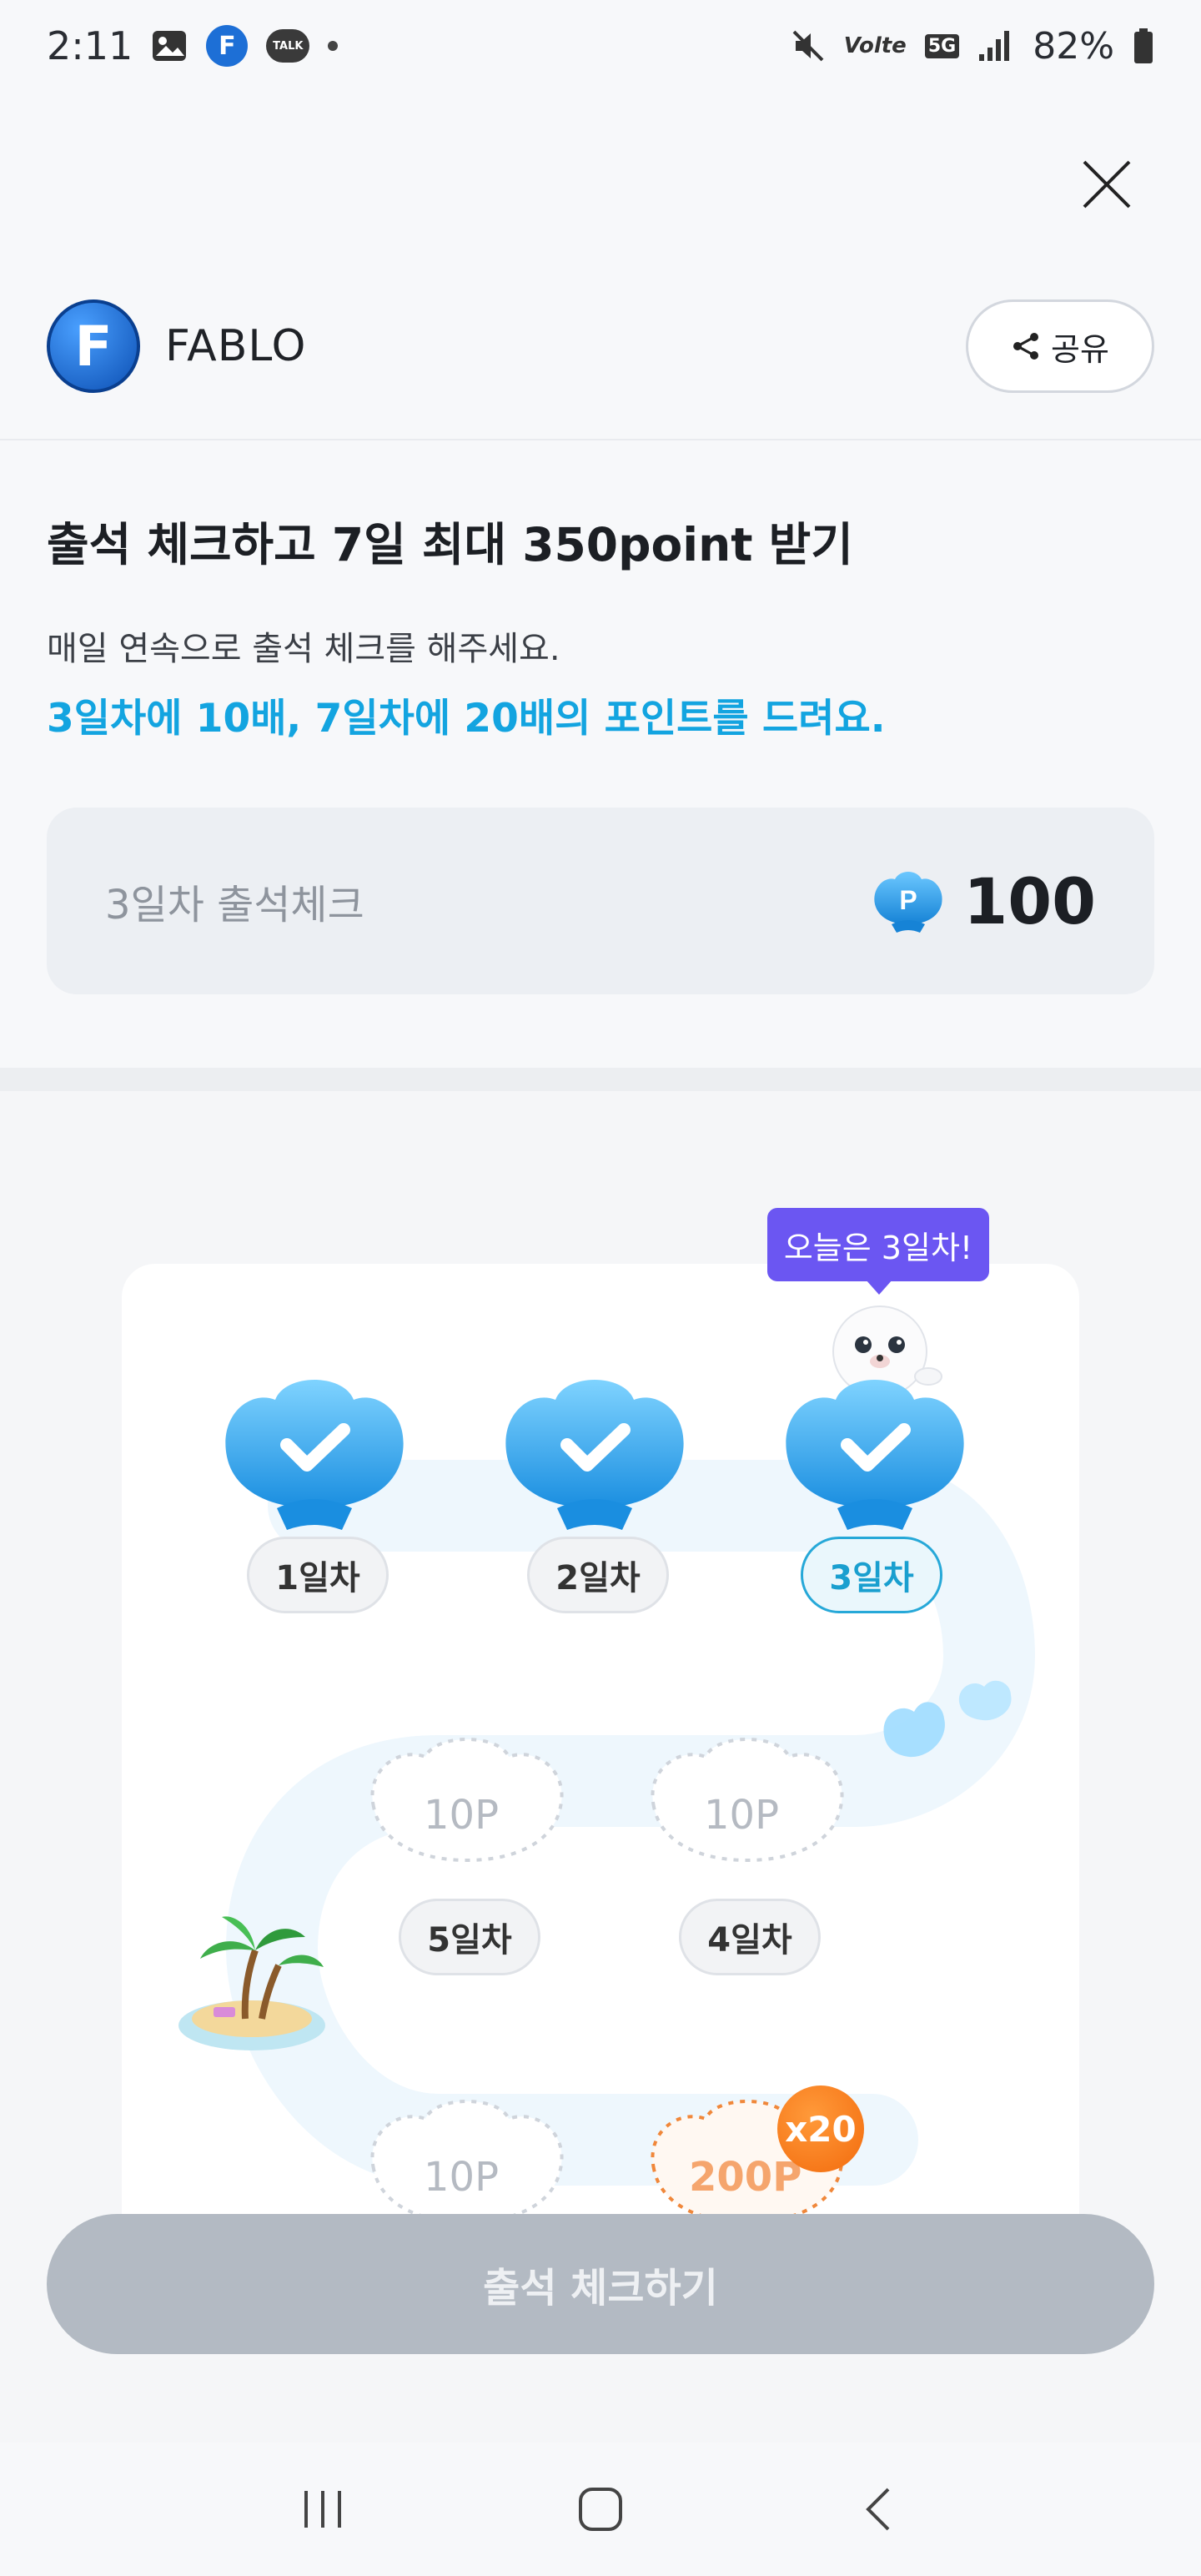  What do you see at coordinates (236, 346) in the screenshot?
I see `app-name: FABLO` at bounding box center [236, 346].